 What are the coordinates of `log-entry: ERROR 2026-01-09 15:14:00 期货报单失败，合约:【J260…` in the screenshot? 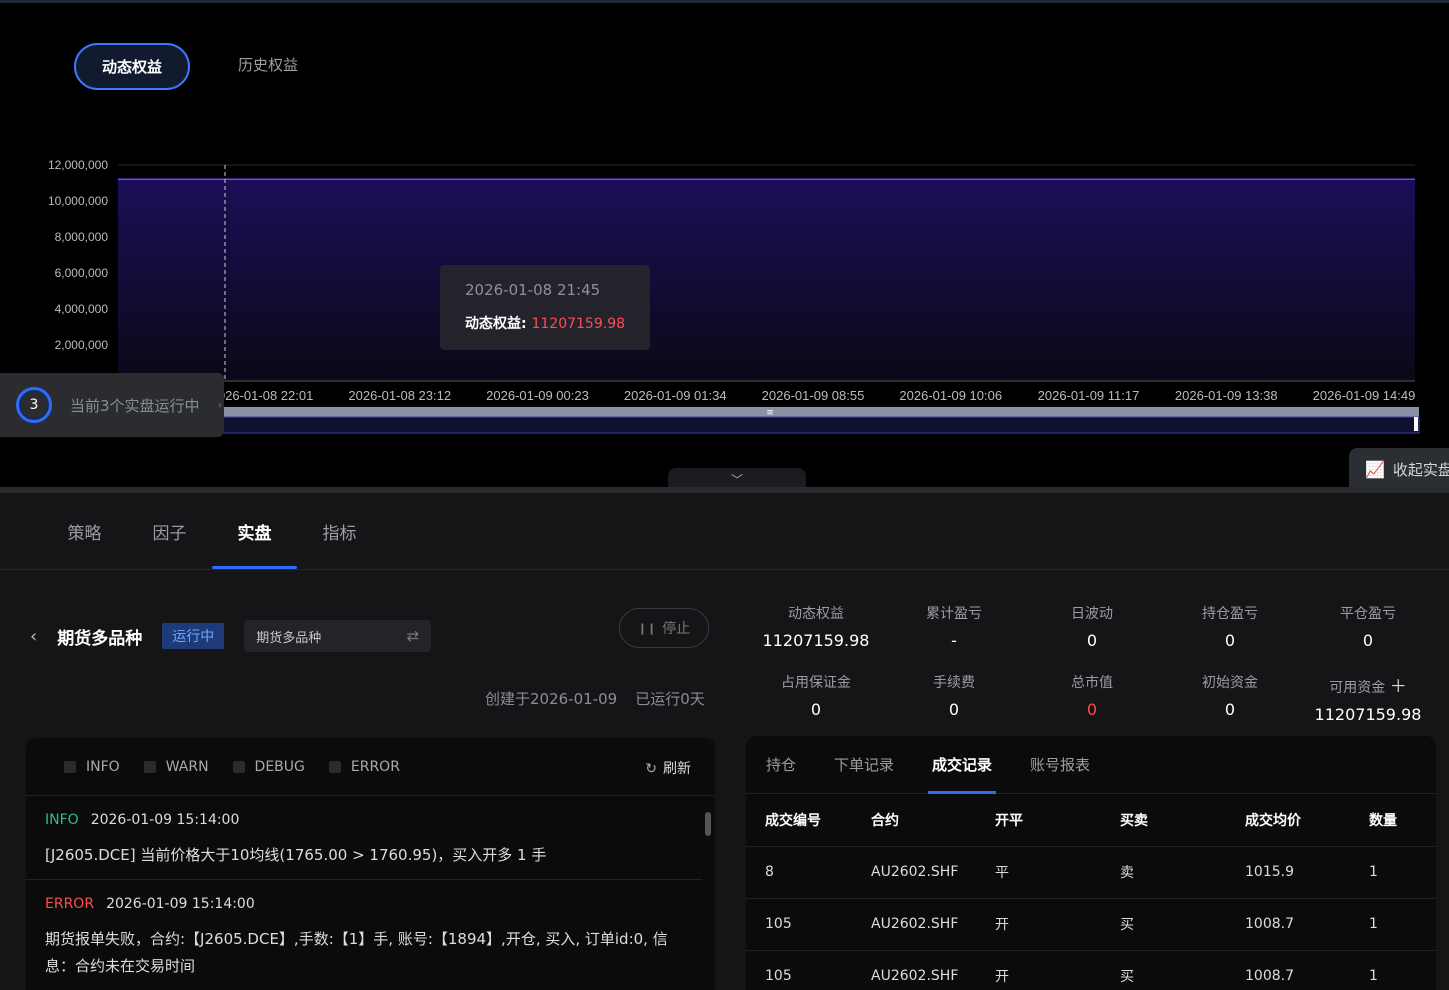 It's located at (364, 935).